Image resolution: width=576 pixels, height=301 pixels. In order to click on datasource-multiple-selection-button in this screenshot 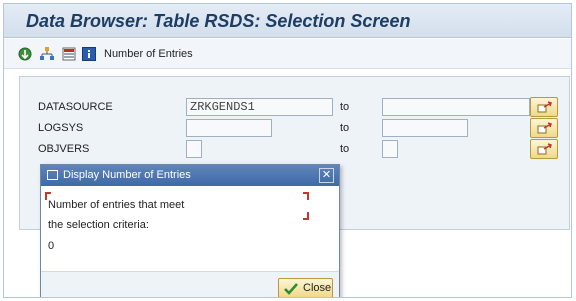, I will do `click(544, 107)`.